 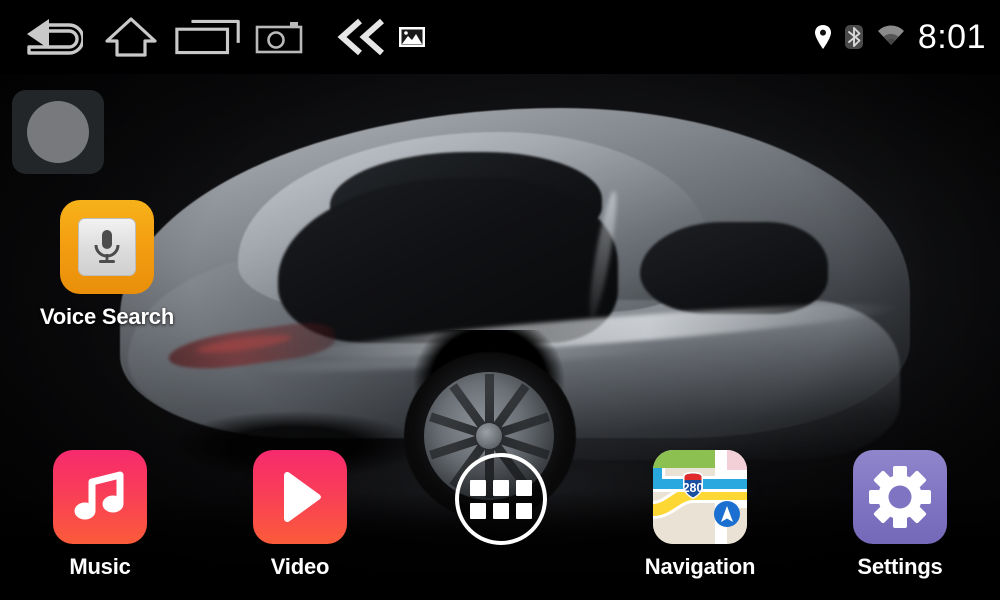 I want to click on app-icon-music: Music, so click(x=100, y=515).